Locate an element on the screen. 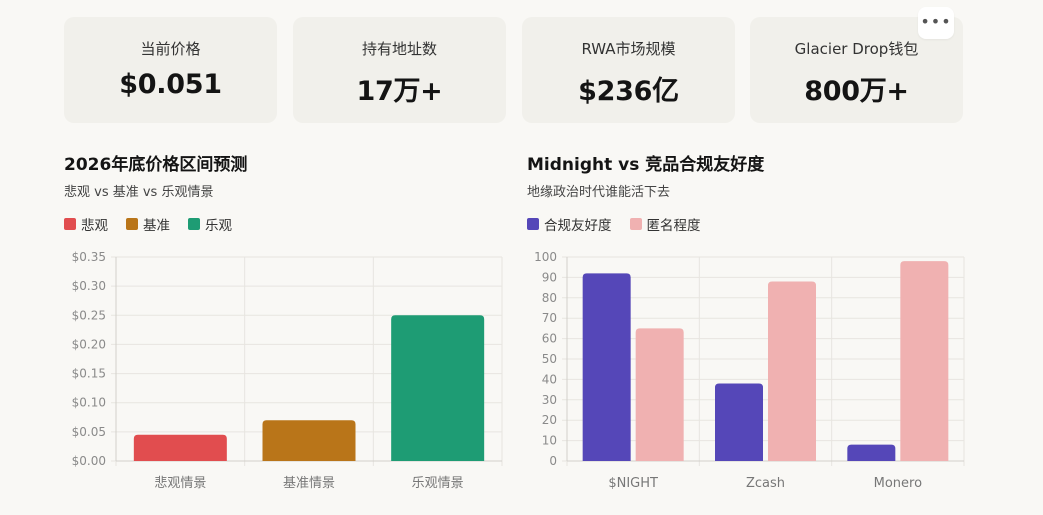 Image resolution: width=1043 pixels, height=515 pixels. y-tick-label: 70 is located at coordinates (549, 318).